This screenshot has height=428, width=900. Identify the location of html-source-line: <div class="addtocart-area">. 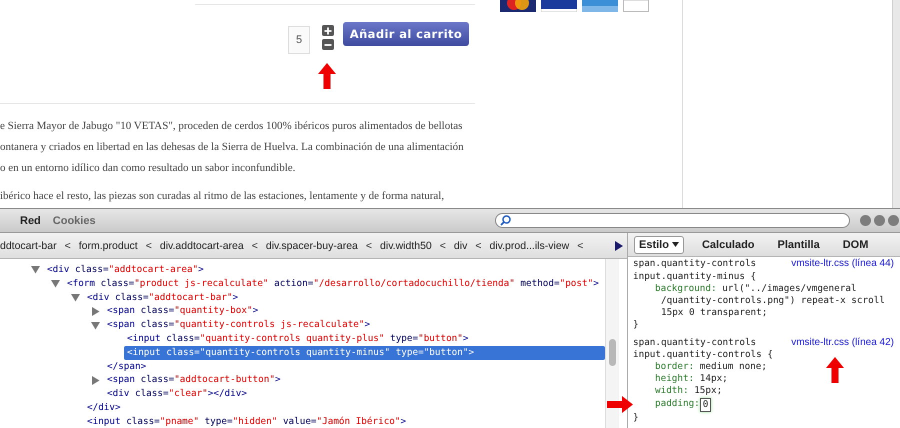
(324, 270).